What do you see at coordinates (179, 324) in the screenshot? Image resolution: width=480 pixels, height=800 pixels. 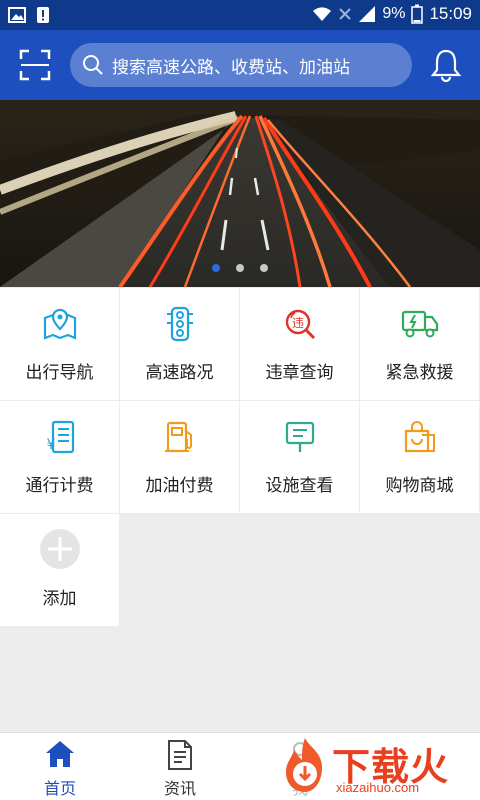 I see `traffic-light-icon` at bounding box center [179, 324].